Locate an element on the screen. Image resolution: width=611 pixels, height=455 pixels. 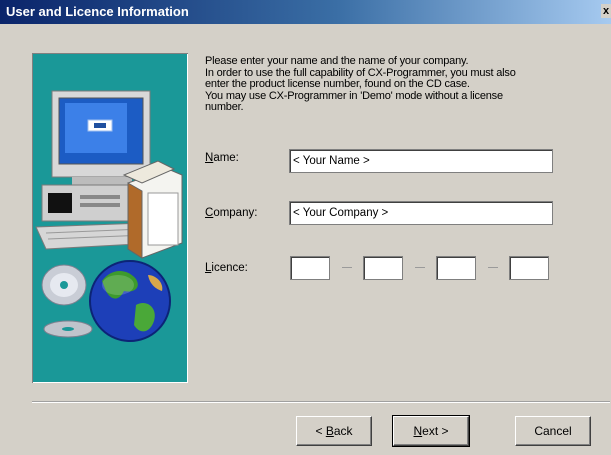
cancel-button: Cancel is located at coordinates (553, 431).